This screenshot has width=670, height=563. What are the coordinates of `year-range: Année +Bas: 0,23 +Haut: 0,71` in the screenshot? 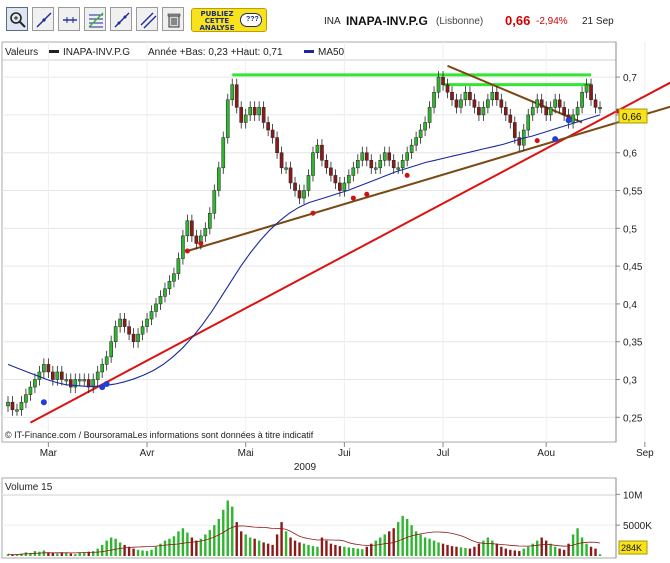 It's located at (215, 52).